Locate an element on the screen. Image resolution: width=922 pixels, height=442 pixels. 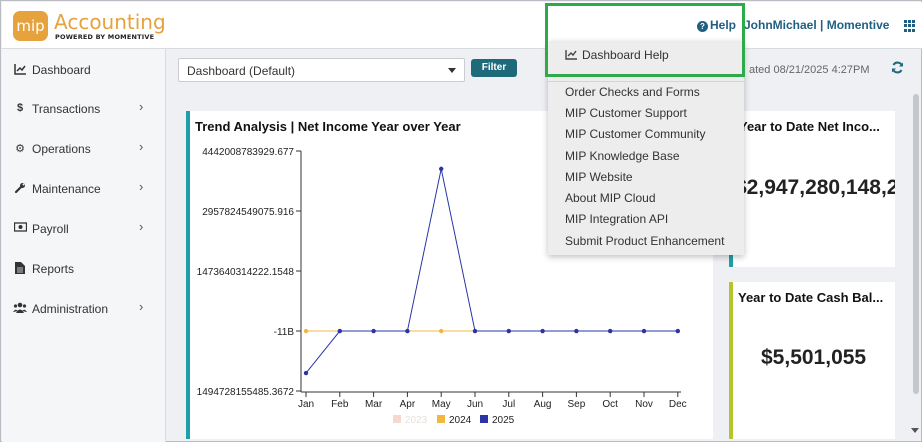
caret-down-icon is located at coordinates (452, 70).